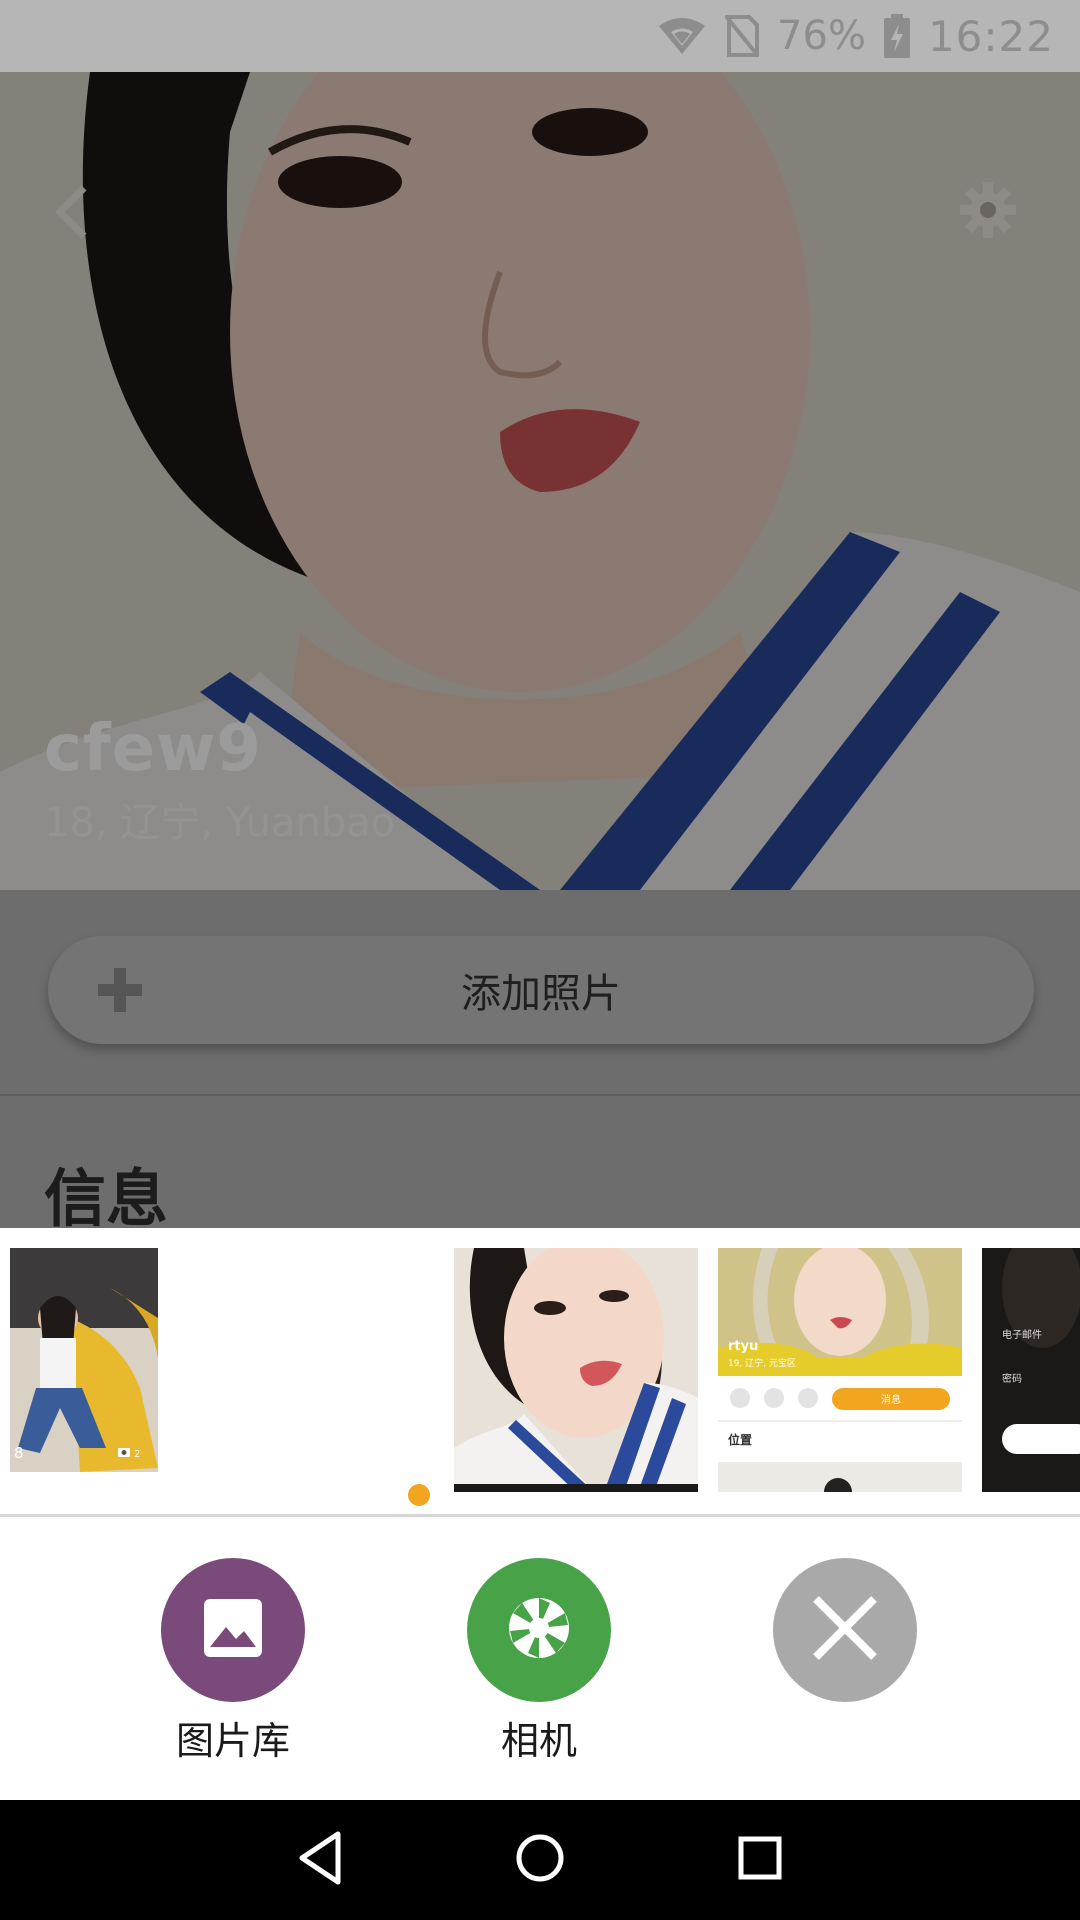 The width and height of the screenshot is (1080, 1920). What do you see at coordinates (540, 36) in the screenshot?
I see `status-bar: 76% 16:22` at bounding box center [540, 36].